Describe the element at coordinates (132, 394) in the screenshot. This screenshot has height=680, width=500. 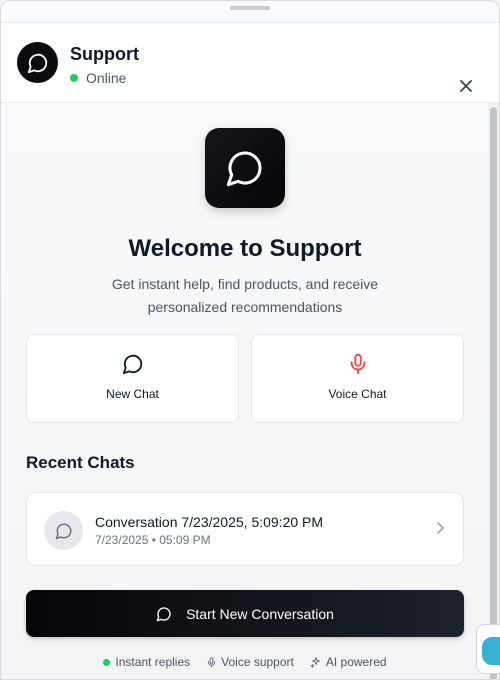
I see `new-chat-label: New Chat` at that location.